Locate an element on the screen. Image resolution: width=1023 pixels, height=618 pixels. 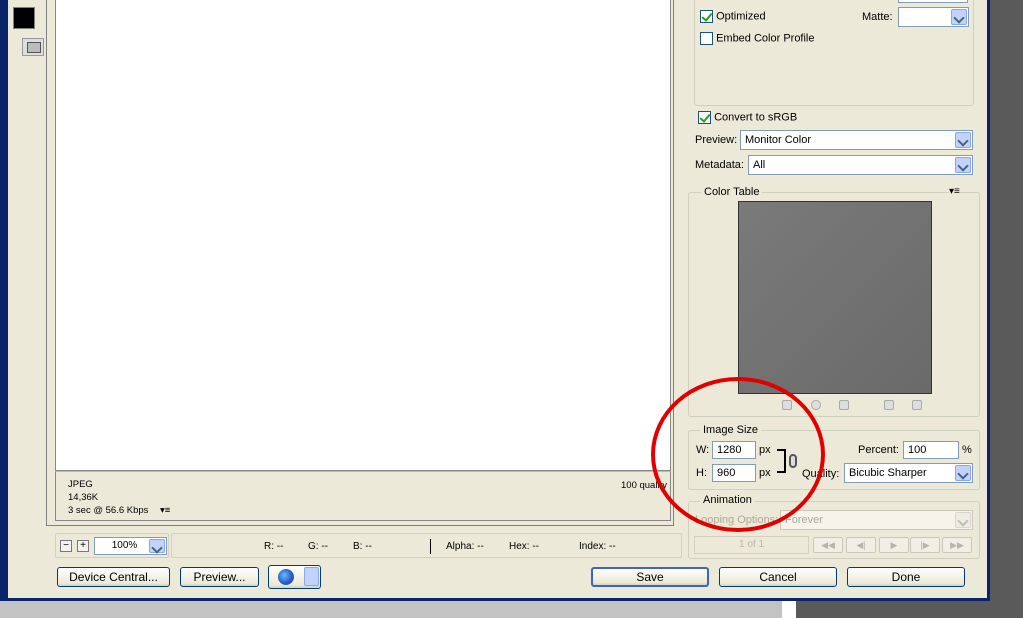
metadata-select-value: All is located at coordinates (759, 165).